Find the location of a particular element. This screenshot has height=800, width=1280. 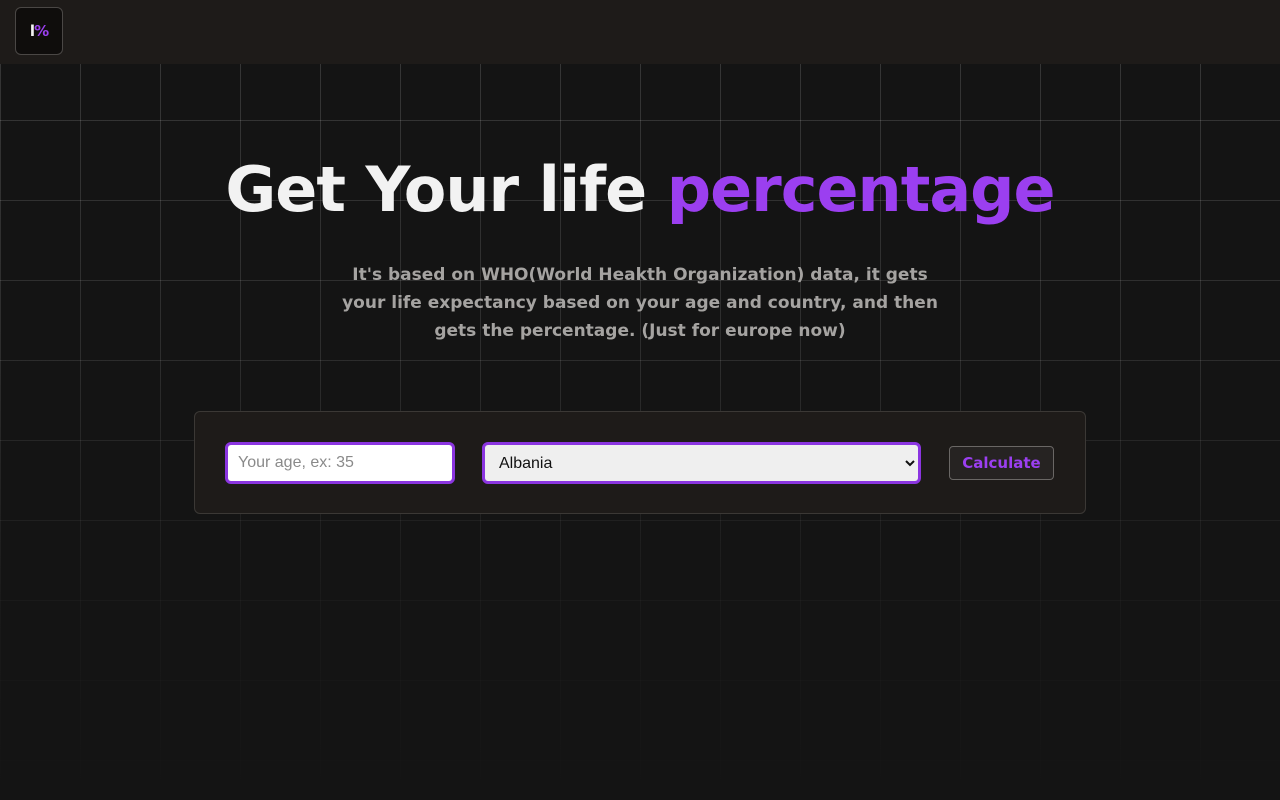

calculator-form: Albania Calculate is located at coordinates (640, 462).